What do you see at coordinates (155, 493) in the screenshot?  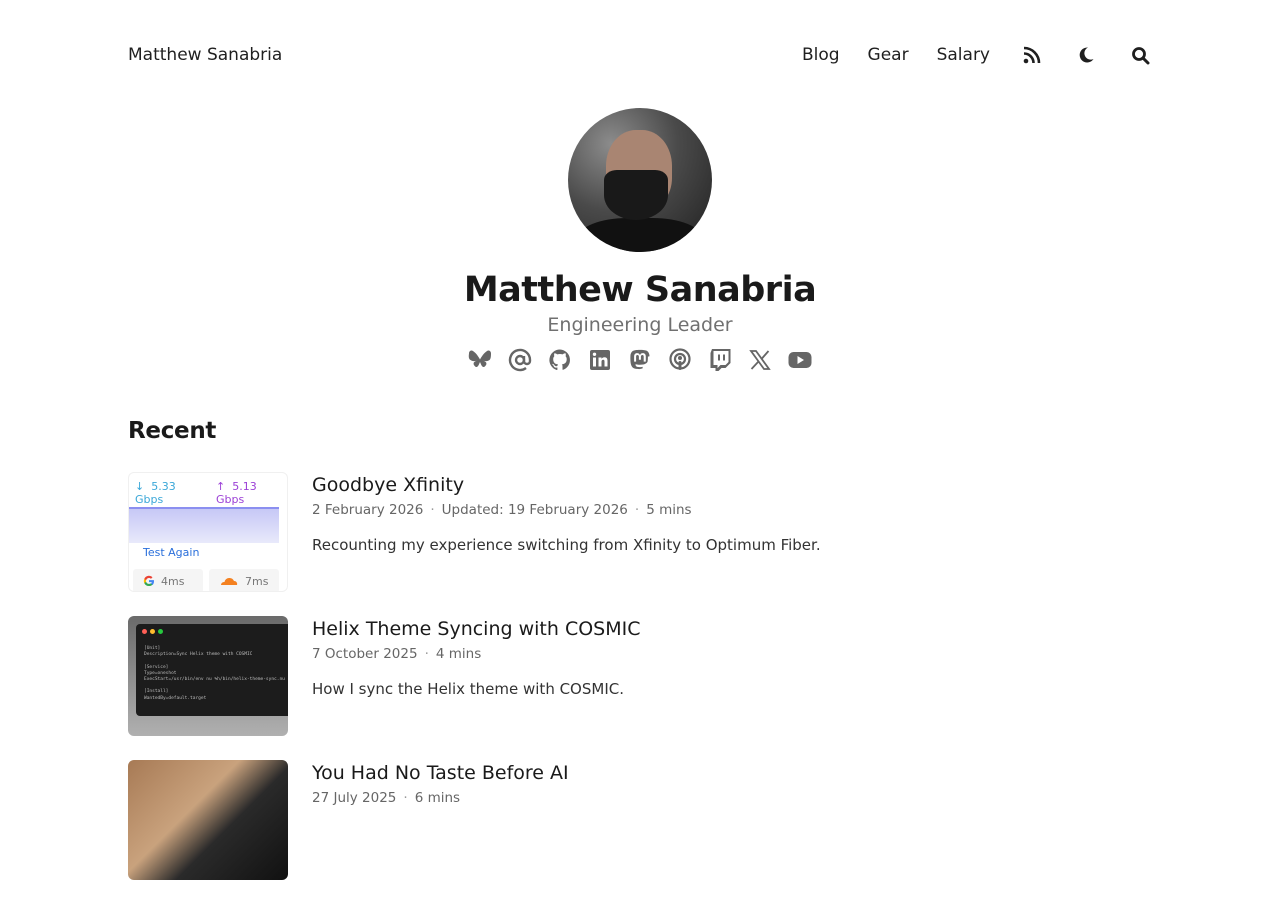 I see `download-speed: ↓ 5.33 Gbps` at bounding box center [155, 493].